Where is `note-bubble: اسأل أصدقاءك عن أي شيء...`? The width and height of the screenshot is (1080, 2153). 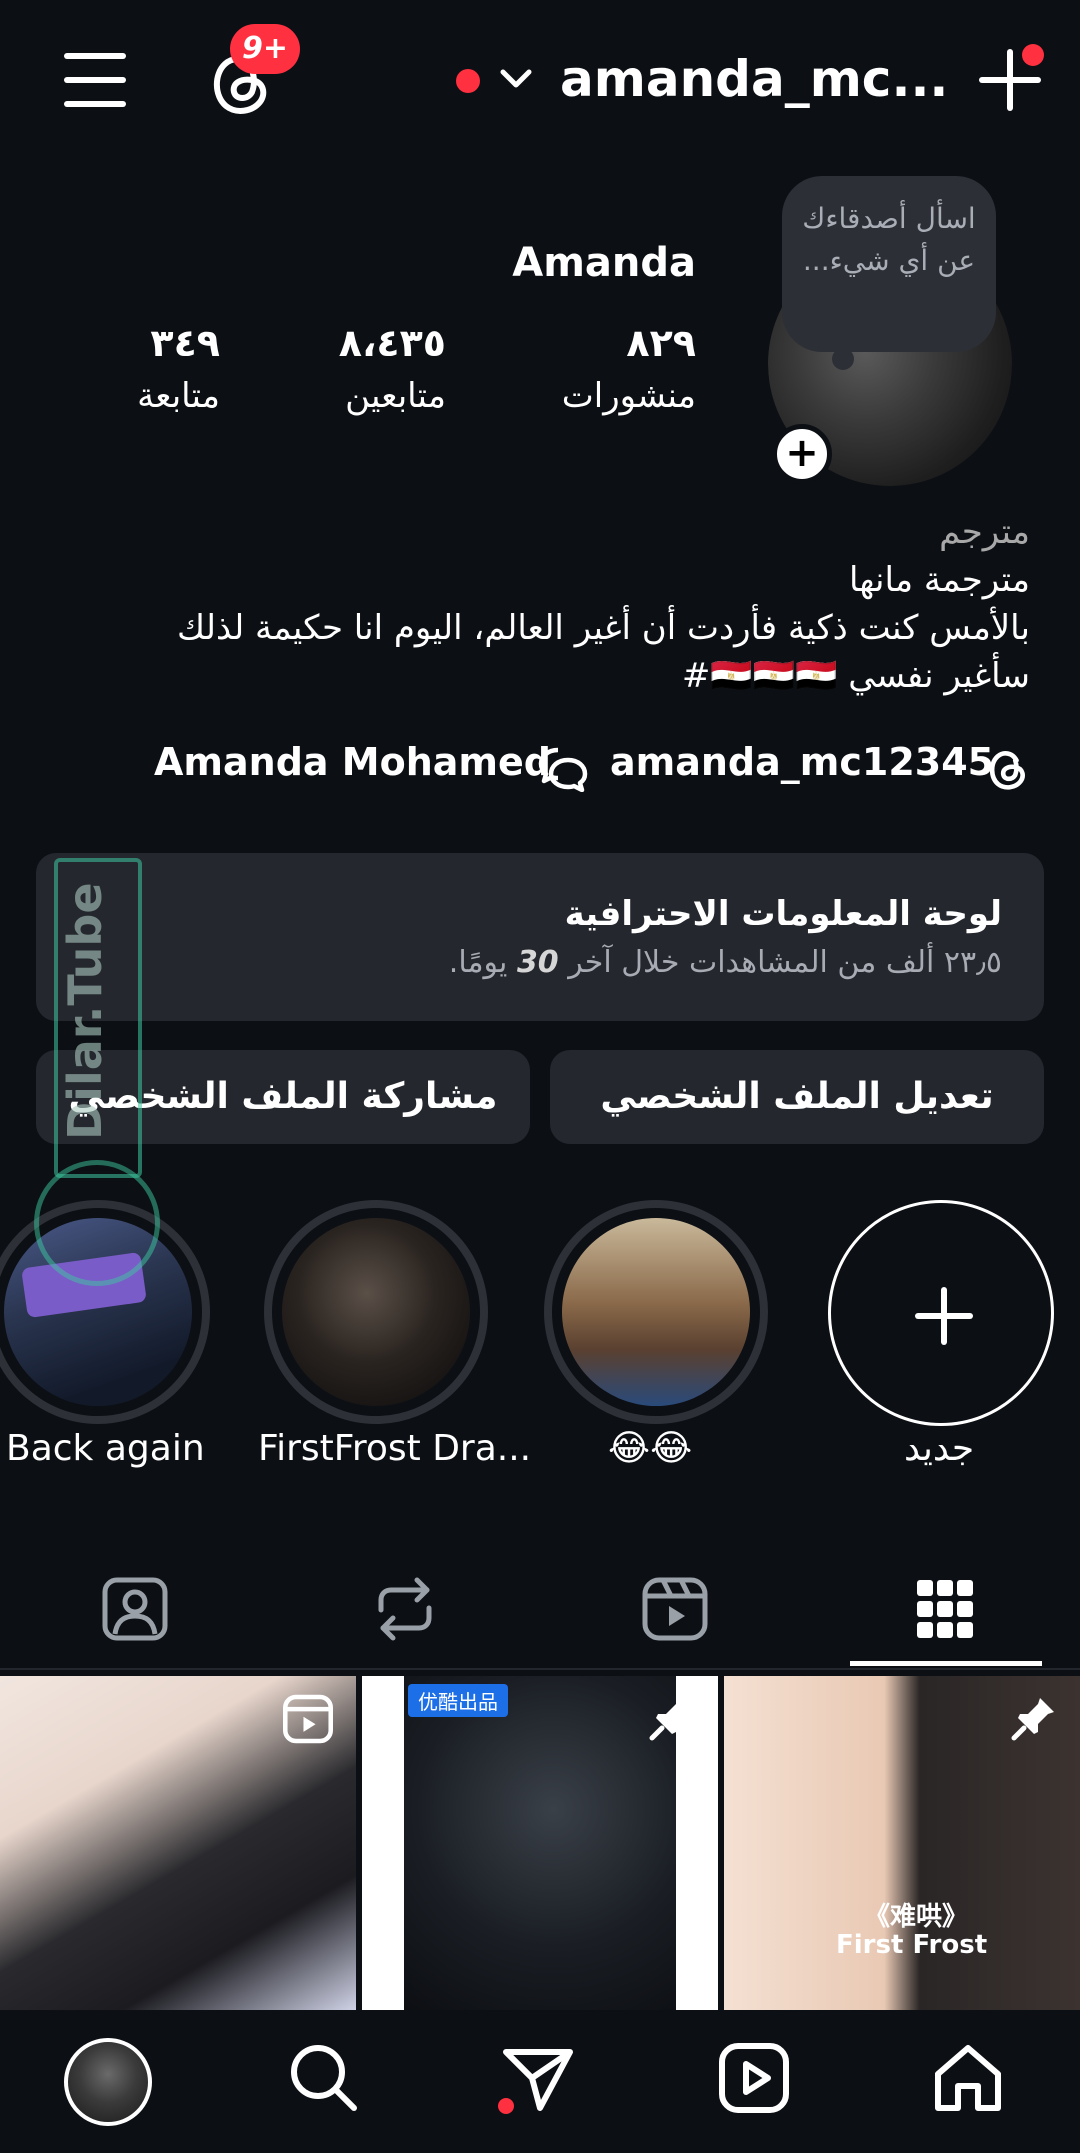
note-bubble: اسأل أصدقاءك عن أي شيء... is located at coordinates (889, 264).